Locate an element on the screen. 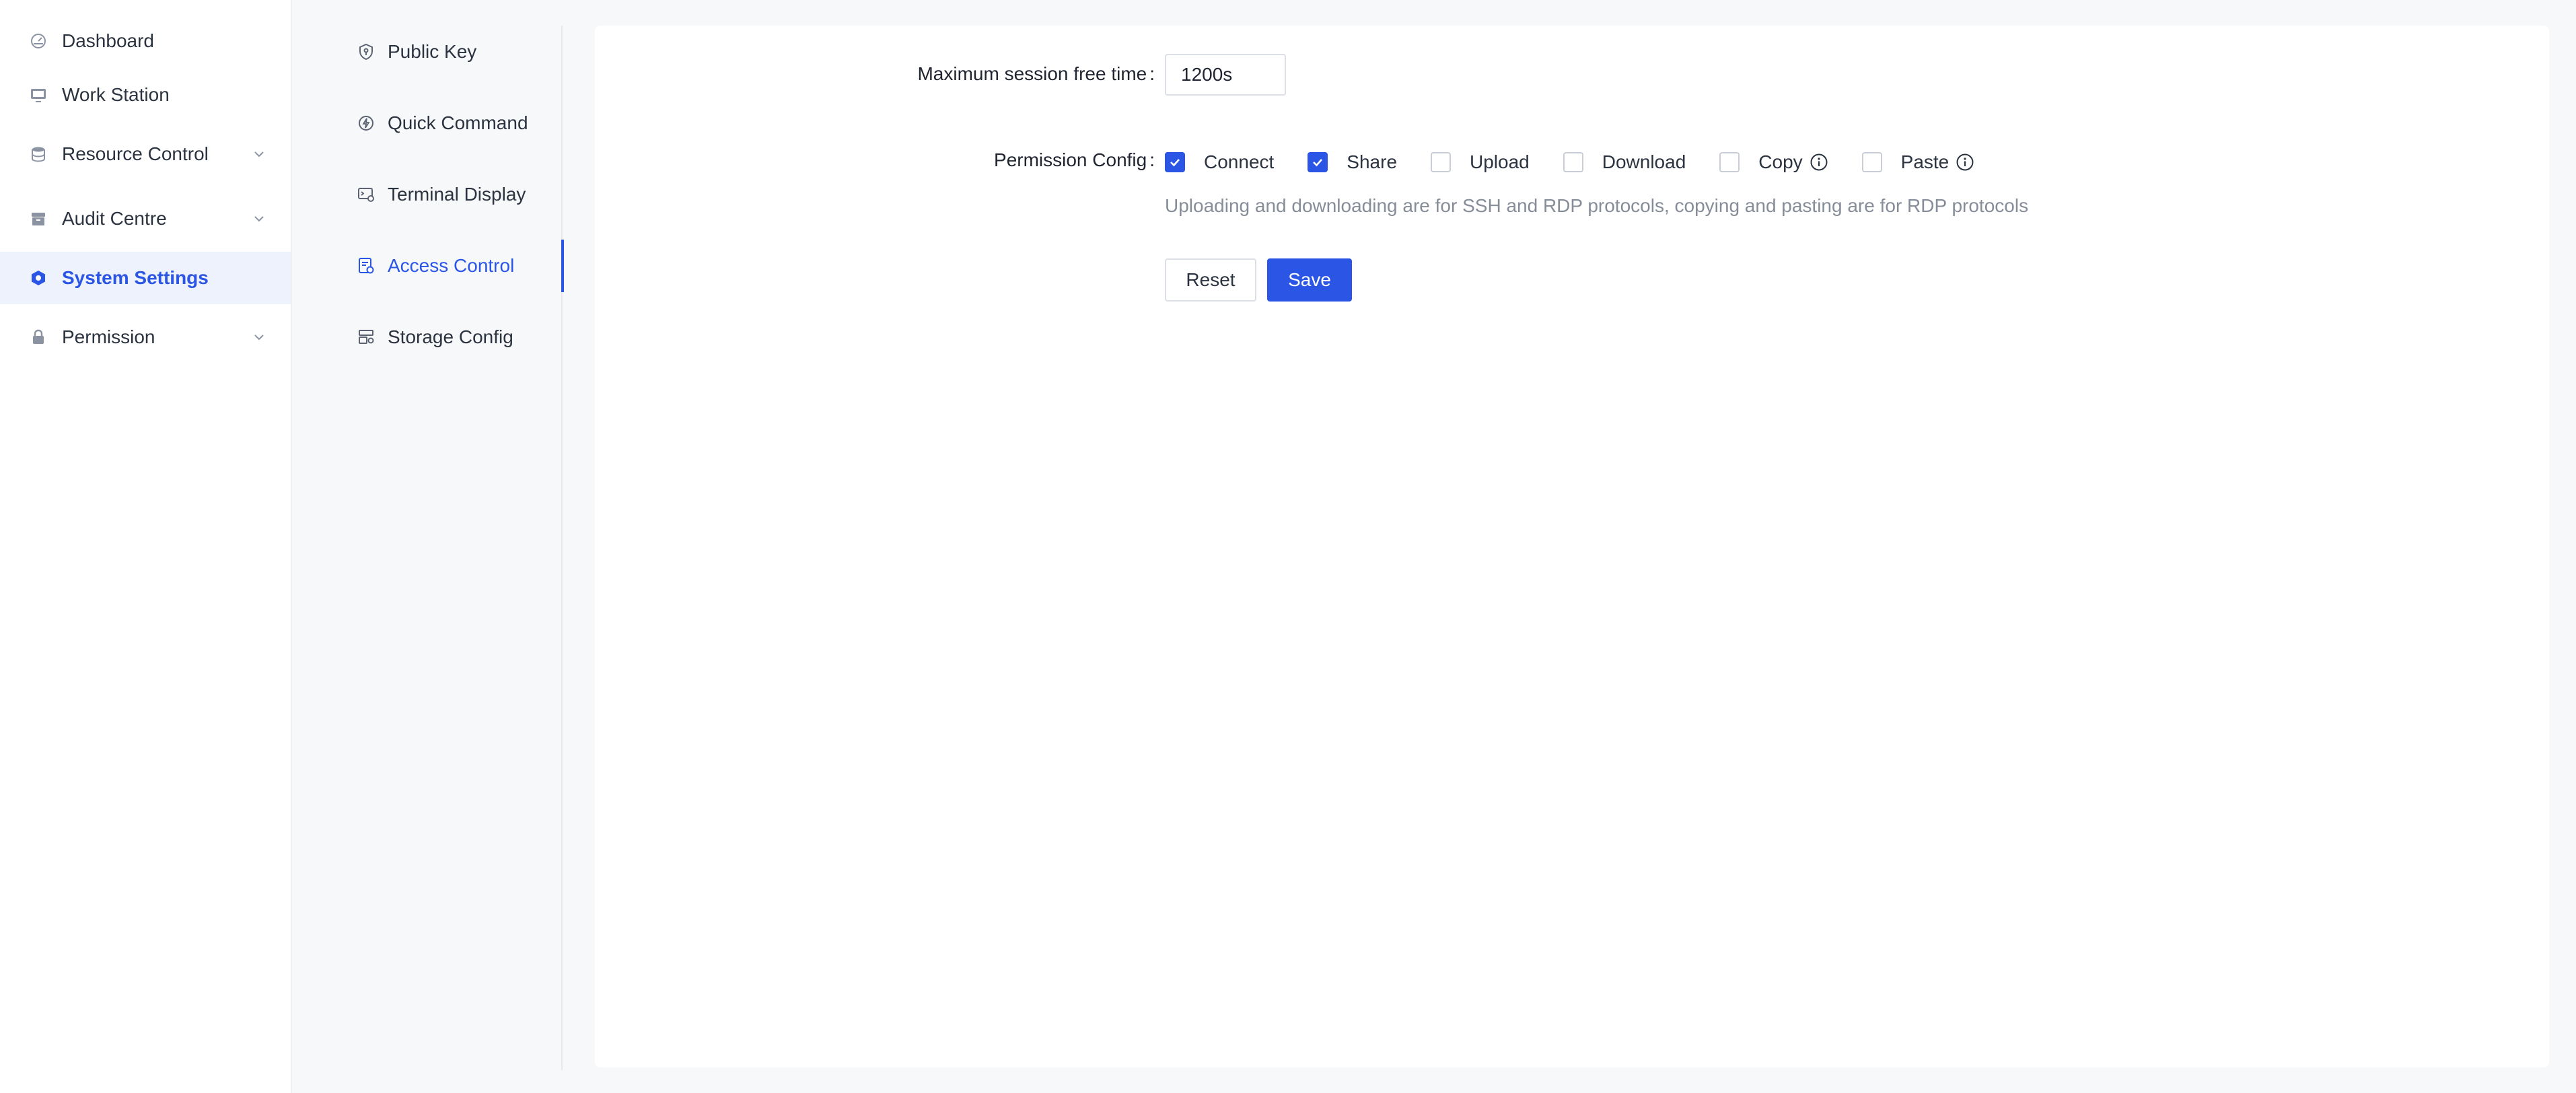 Image resolution: width=2576 pixels, height=1093 pixels. shield-key-icon is located at coordinates (366, 51).